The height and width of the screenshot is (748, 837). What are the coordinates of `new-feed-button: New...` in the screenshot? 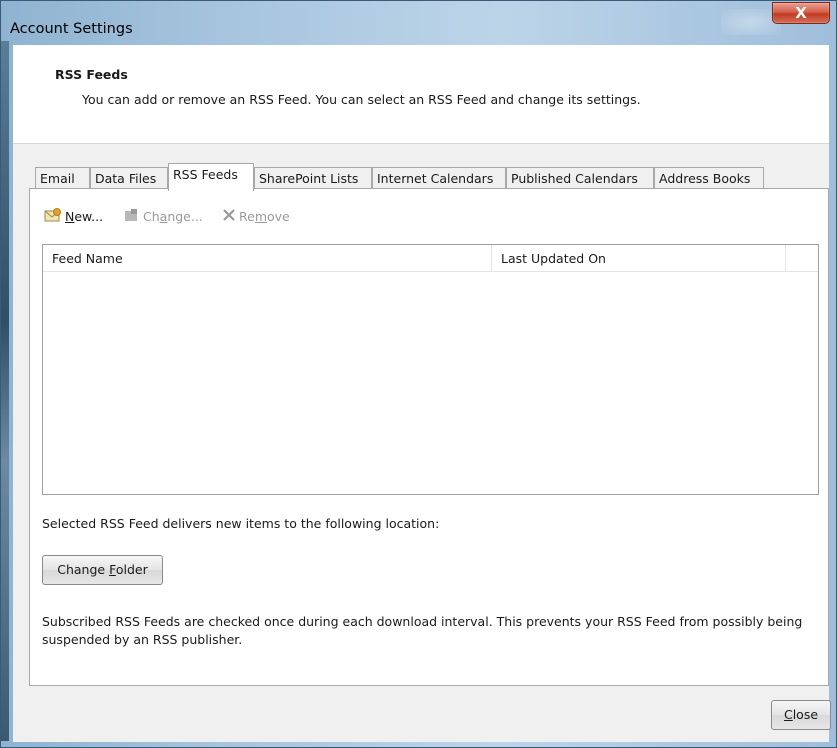 It's located at (73, 217).